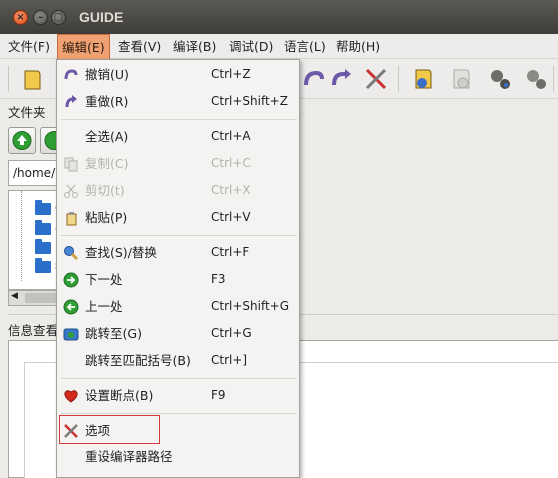  Describe the element at coordinates (33, 330) in the screenshot. I see `info-panel-title: 信息查看` at that location.